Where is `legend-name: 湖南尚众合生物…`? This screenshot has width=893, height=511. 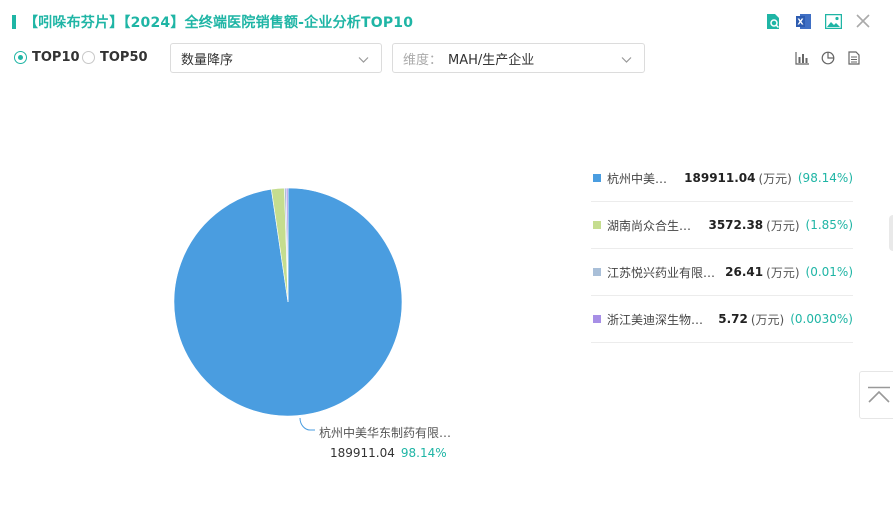
legend-name: 湖南尚众合生物… is located at coordinates (655, 225).